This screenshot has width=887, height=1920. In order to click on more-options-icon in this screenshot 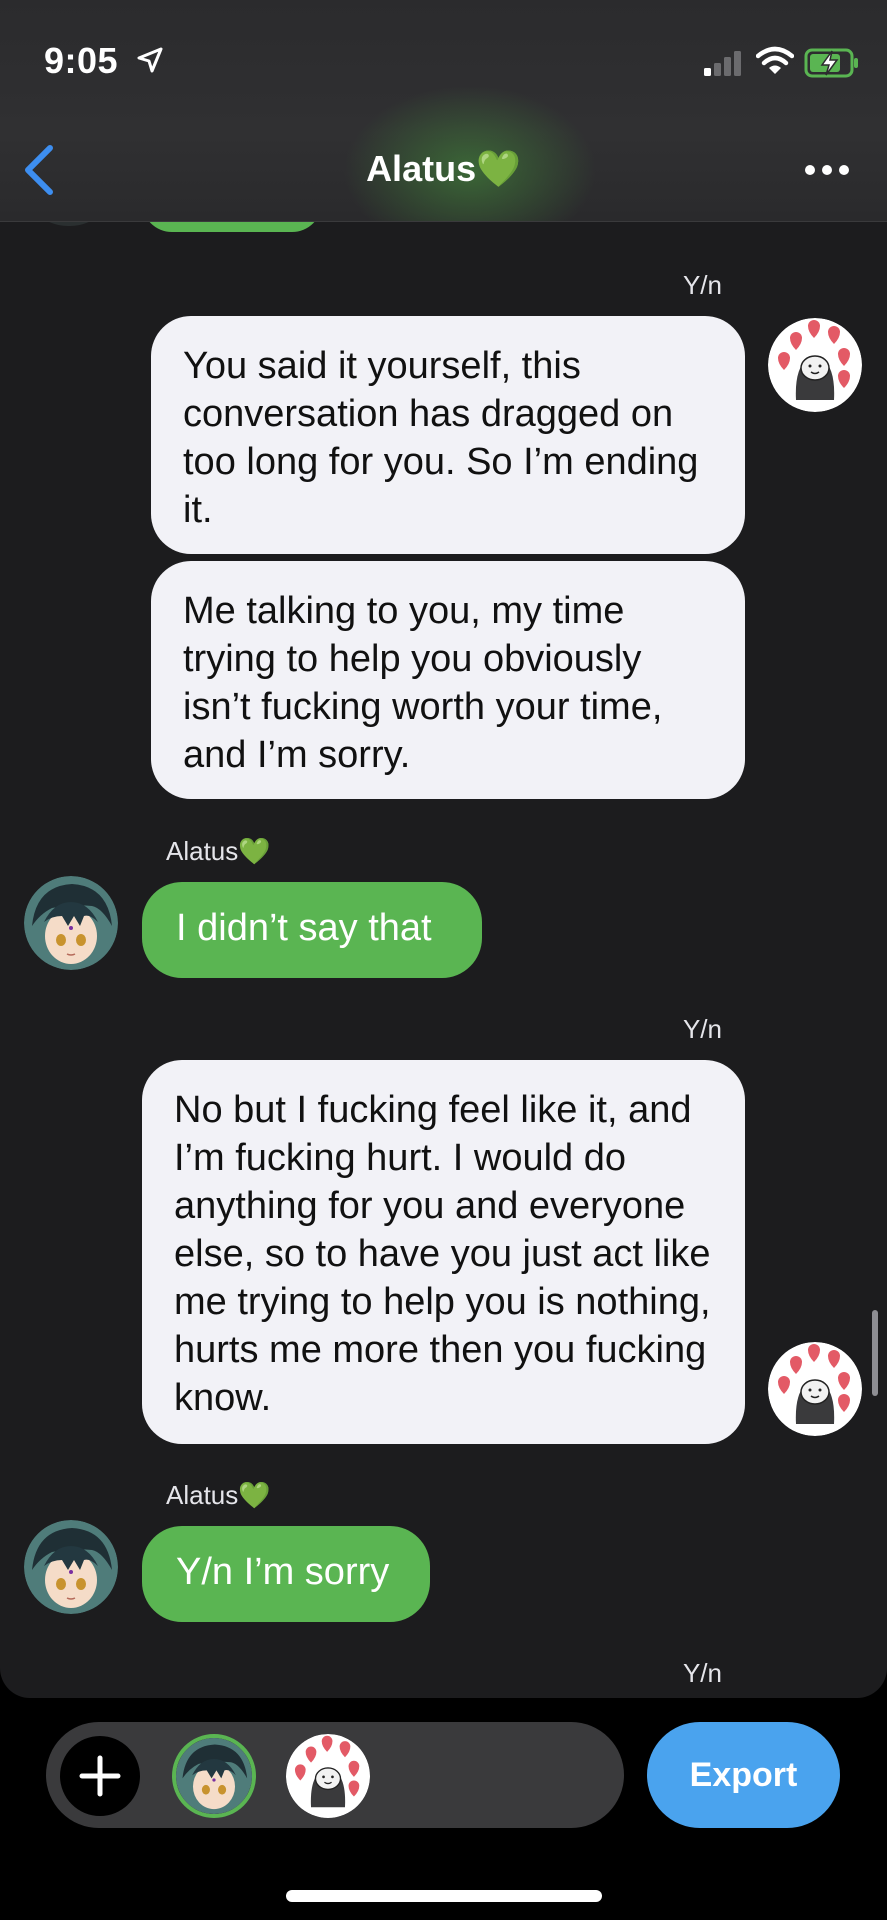, I will do `click(827, 170)`.